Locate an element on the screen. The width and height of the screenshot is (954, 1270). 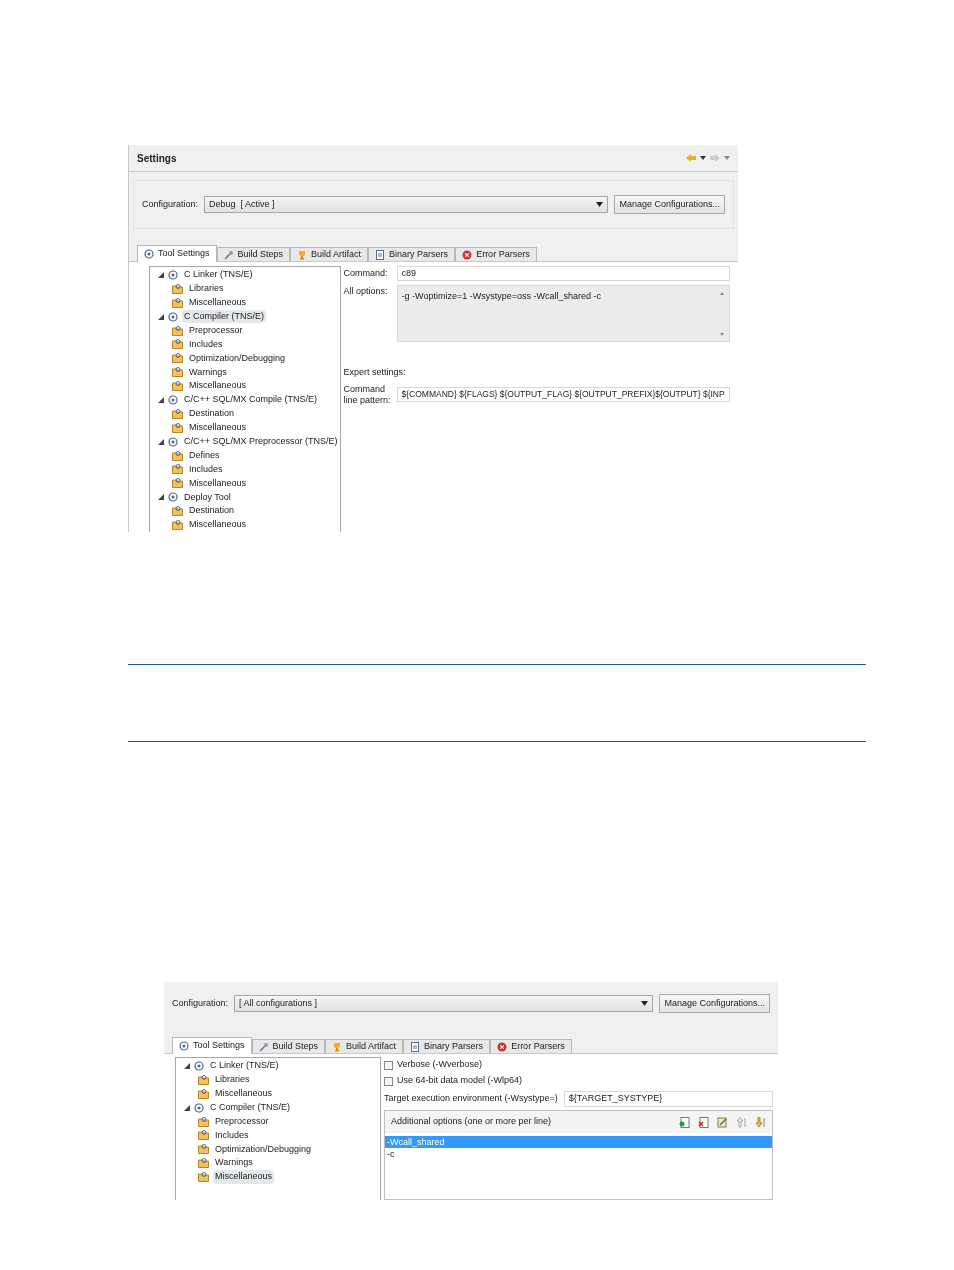
tree-item: C/C++ SQL/MX Compile (TNS/E) is located at coordinates (251, 400).